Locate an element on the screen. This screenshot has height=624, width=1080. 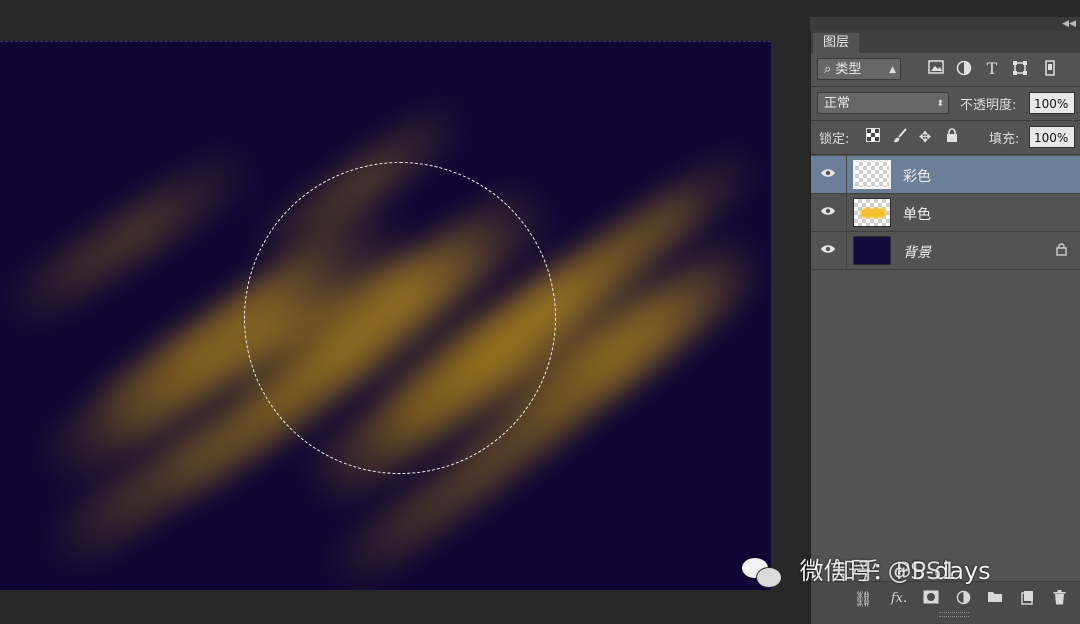
layer-filter-dropdown: ⌕ 类型 ▲ is located at coordinates (859, 69).